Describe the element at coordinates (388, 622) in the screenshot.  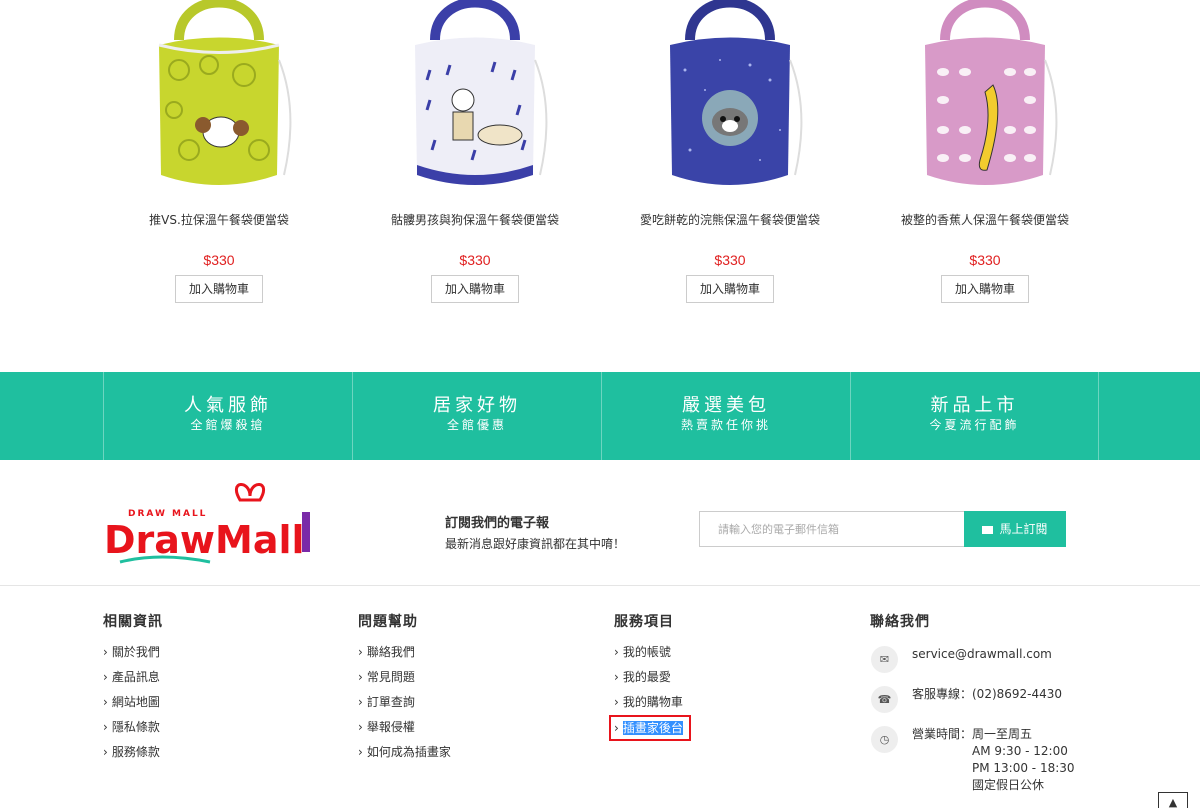
I see `footer-heading: 問題幫助` at that location.